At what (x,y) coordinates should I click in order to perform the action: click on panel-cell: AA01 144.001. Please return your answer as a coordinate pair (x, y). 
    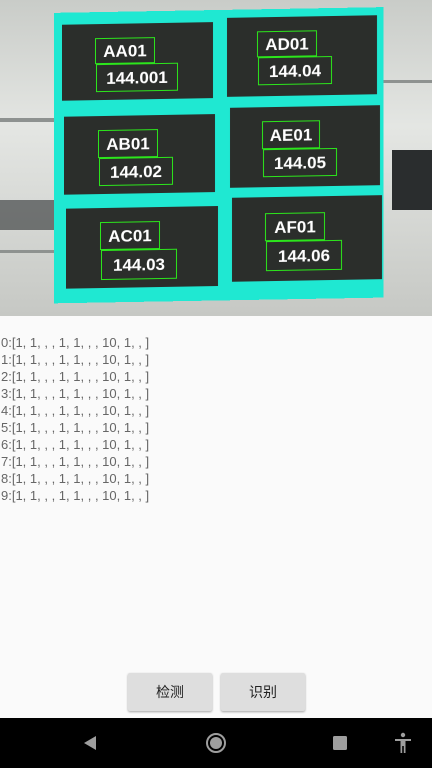
    Looking at the image, I should click on (137, 61).